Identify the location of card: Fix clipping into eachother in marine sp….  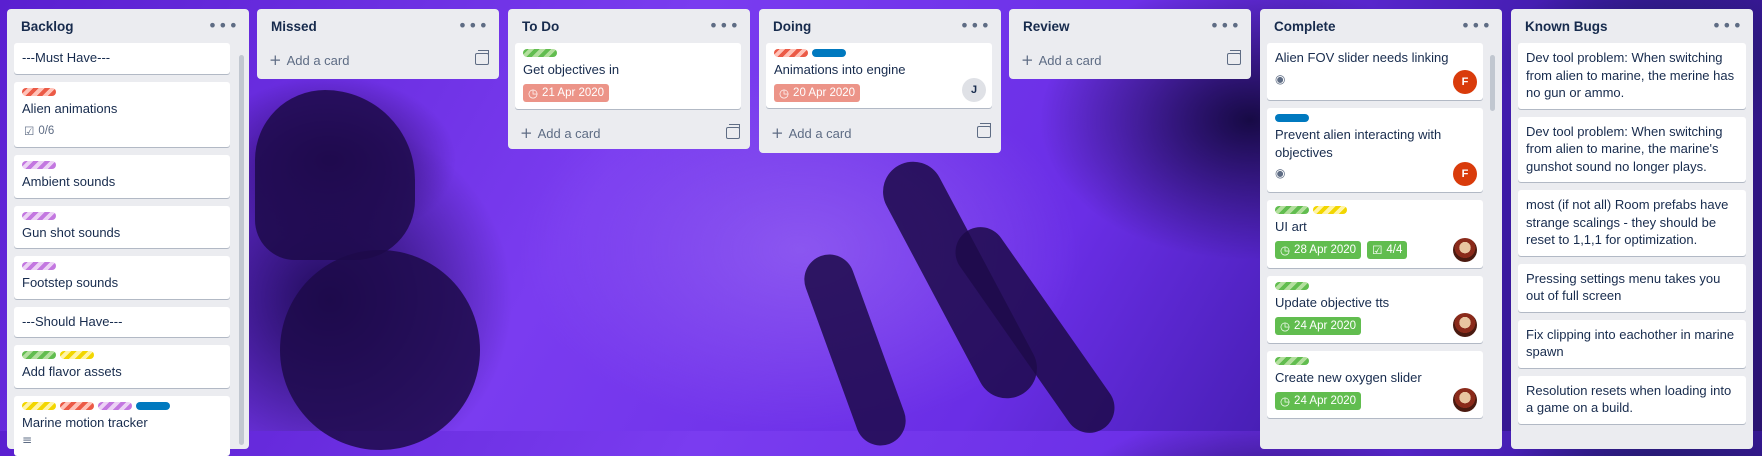
(1632, 343).